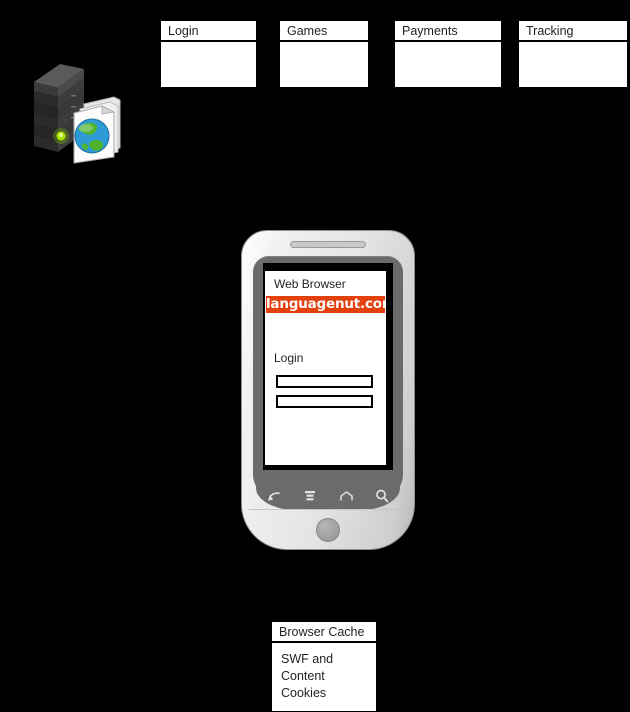  Describe the element at coordinates (324, 31) in the screenshot. I see `diagram-box-games-title: Games` at that location.